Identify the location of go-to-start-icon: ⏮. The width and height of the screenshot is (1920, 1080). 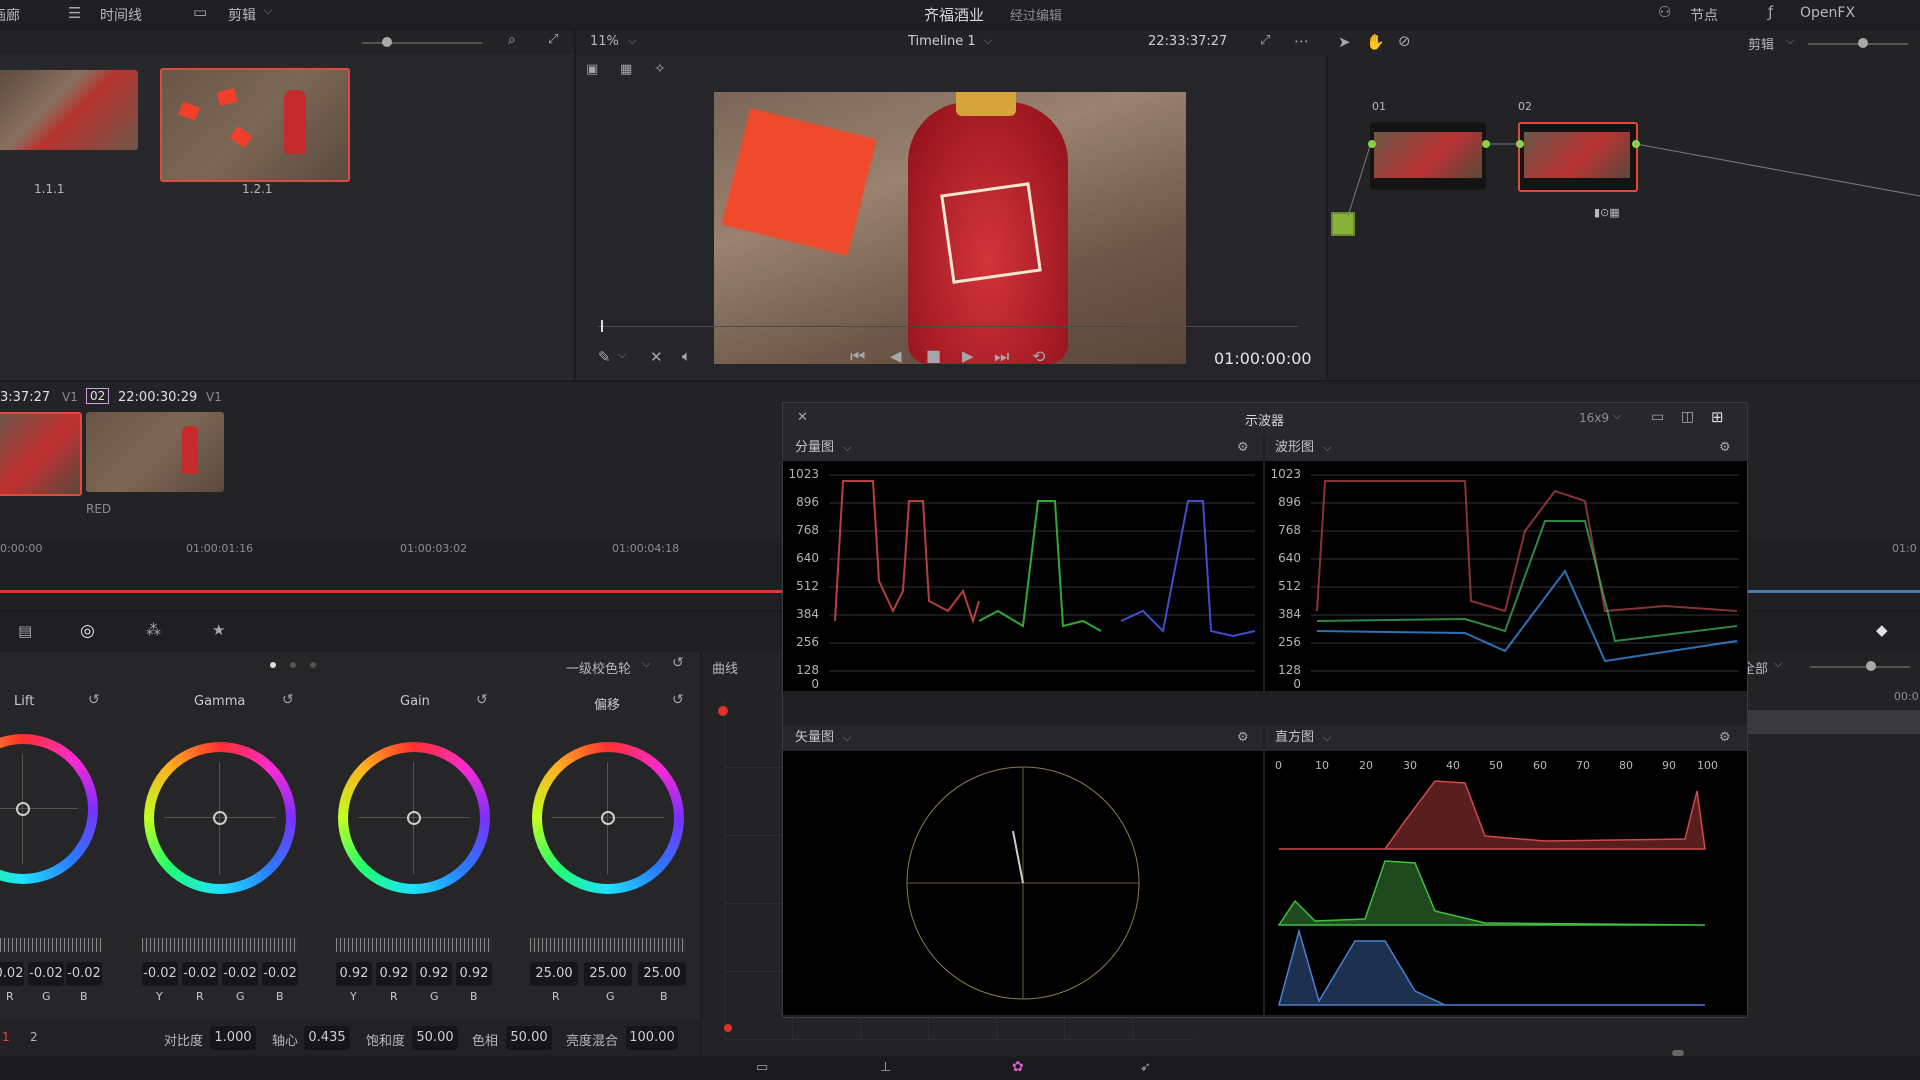
(857, 357).